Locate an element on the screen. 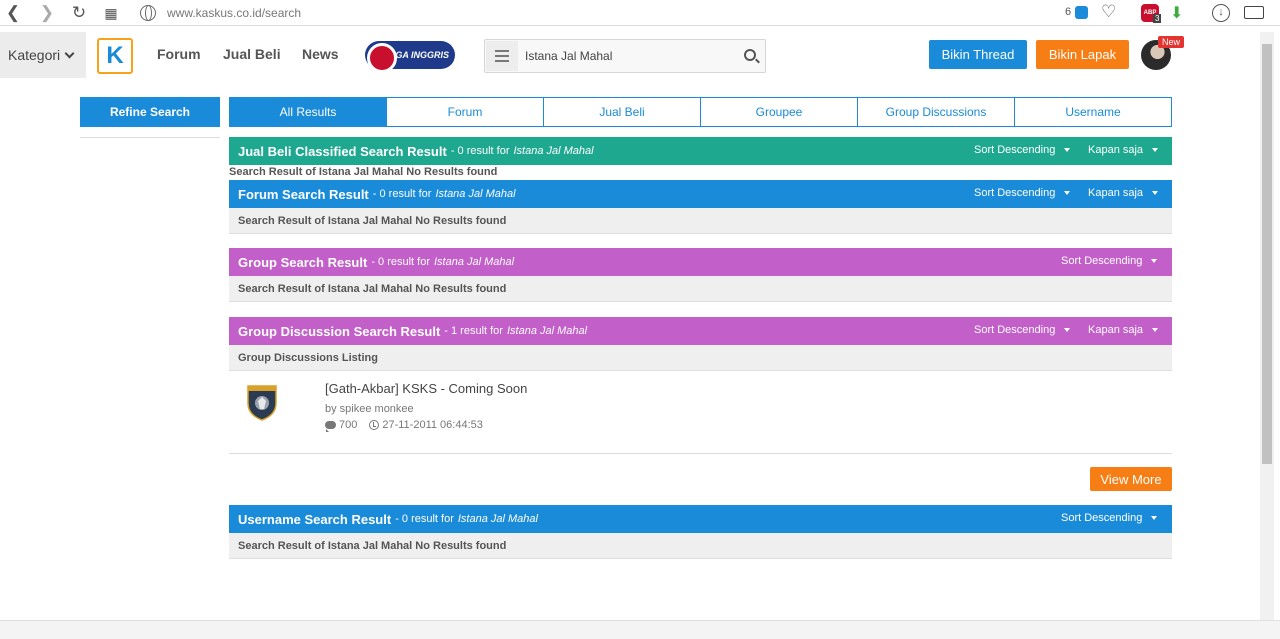 This screenshot has width=1280, height=639. tab-username: Username is located at coordinates (1093, 112).